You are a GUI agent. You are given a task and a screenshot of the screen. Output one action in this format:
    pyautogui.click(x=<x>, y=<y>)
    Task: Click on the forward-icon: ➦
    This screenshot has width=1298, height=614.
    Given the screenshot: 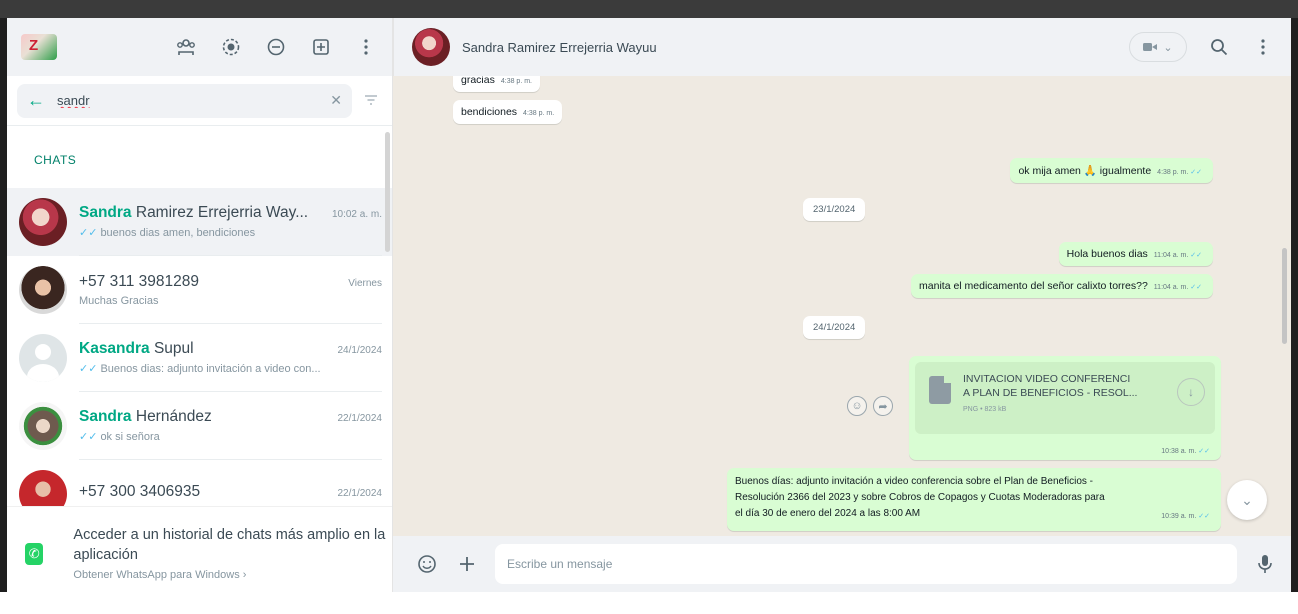 What is the action you would take?
    pyautogui.click(x=883, y=406)
    